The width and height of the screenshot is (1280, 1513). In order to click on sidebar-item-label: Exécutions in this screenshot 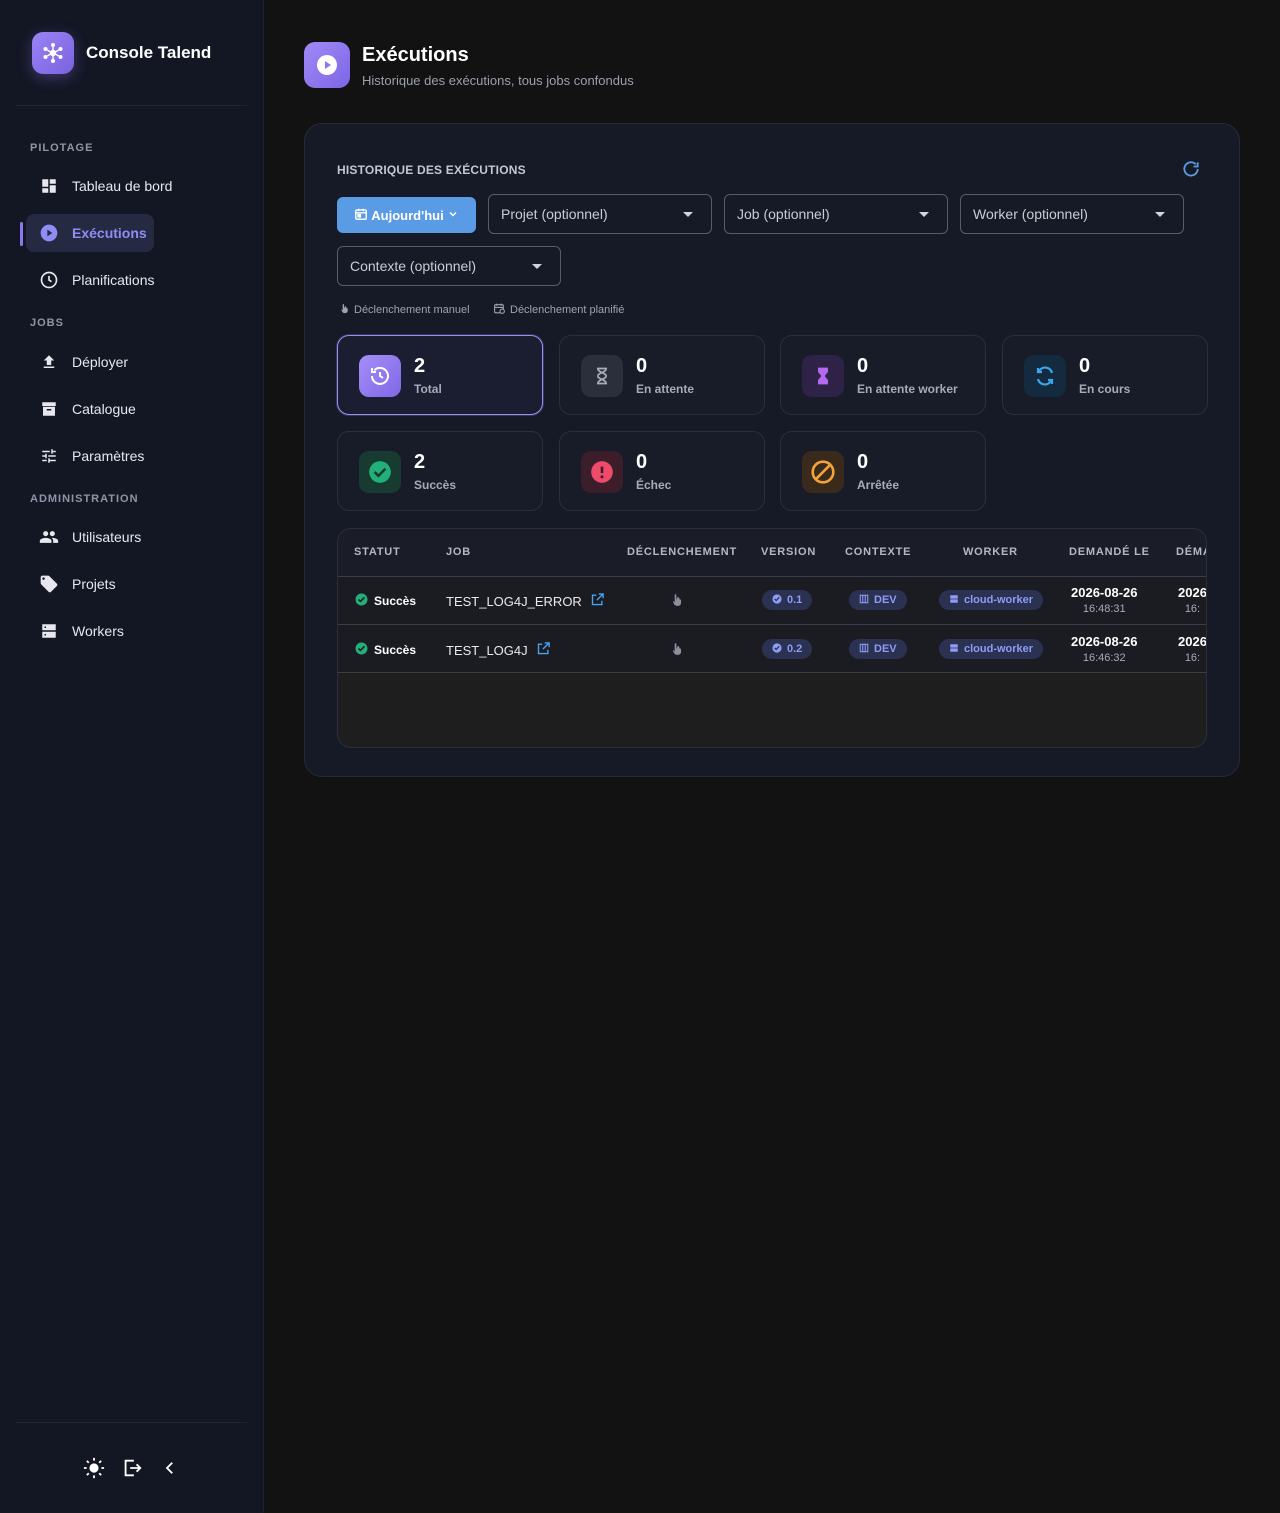, I will do `click(109, 233)`.